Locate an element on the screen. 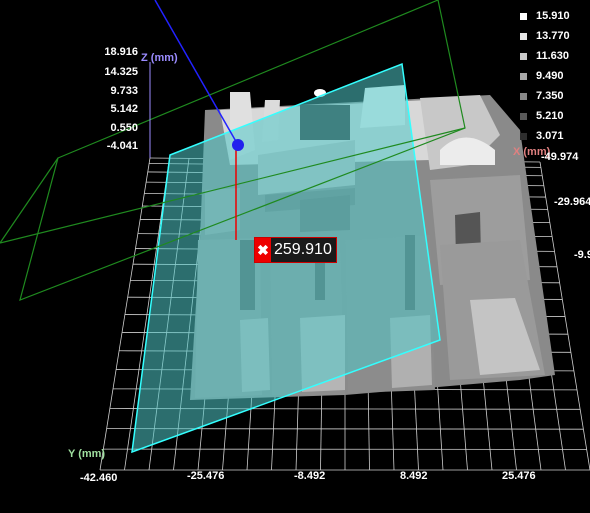 The height and width of the screenshot is (513, 590). legend-value: 7.350 is located at coordinates (550, 96).